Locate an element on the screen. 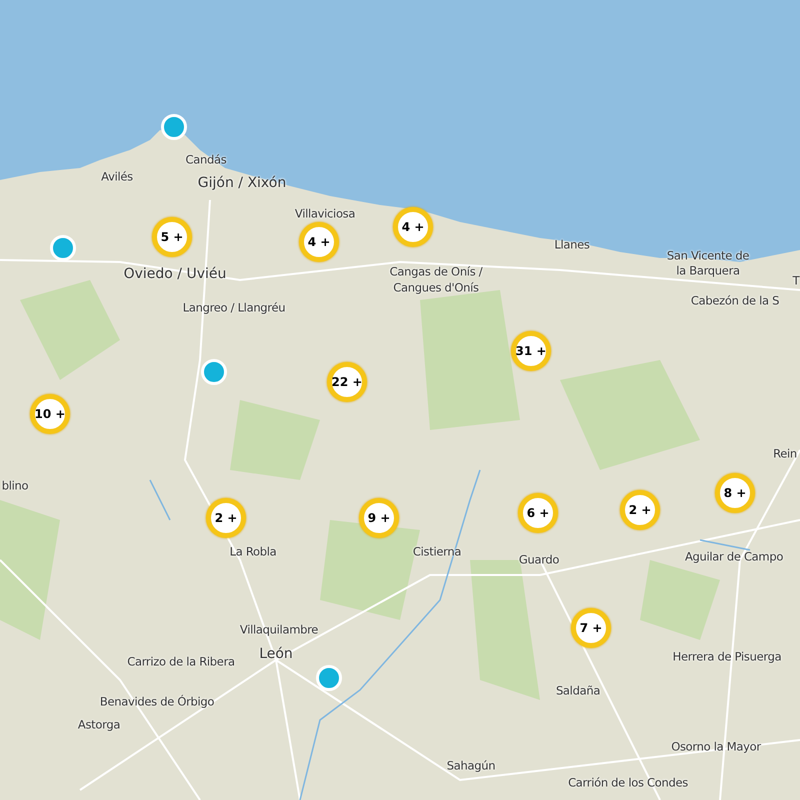 This screenshot has width=800, height=800. place-label: Langreo / Llangréu is located at coordinates (234, 308).